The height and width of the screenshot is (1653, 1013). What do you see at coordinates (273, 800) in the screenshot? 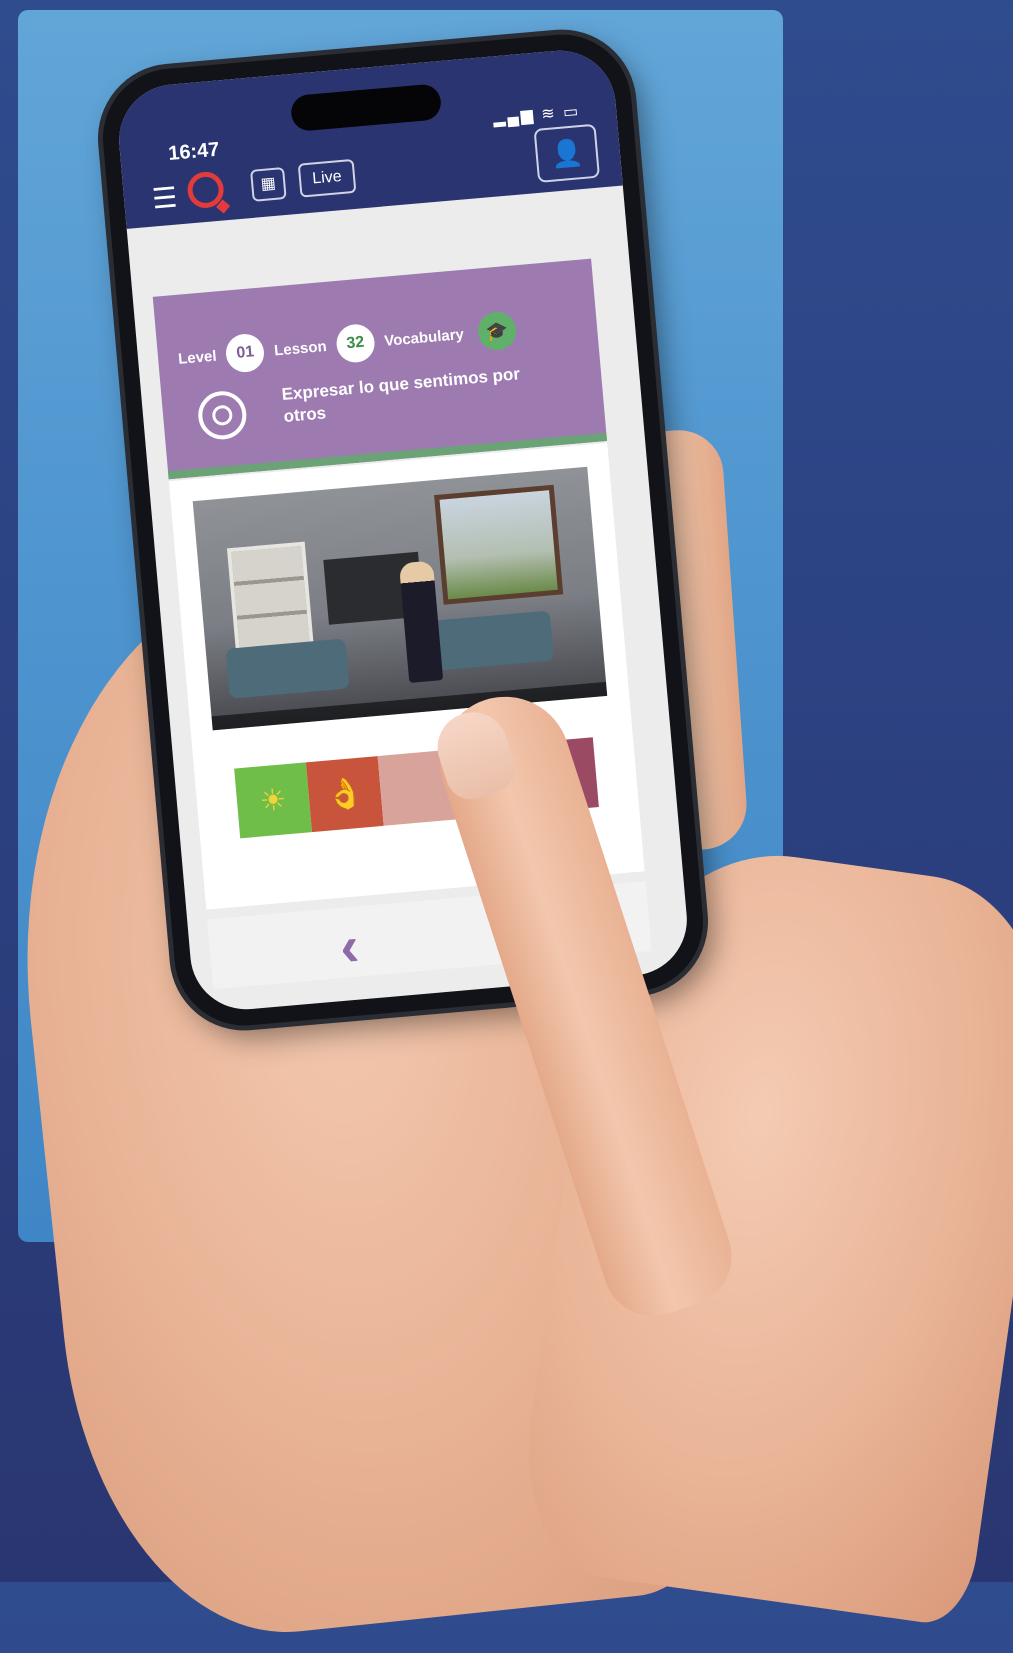
I see `vocab-thumbnail: ☀` at bounding box center [273, 800].